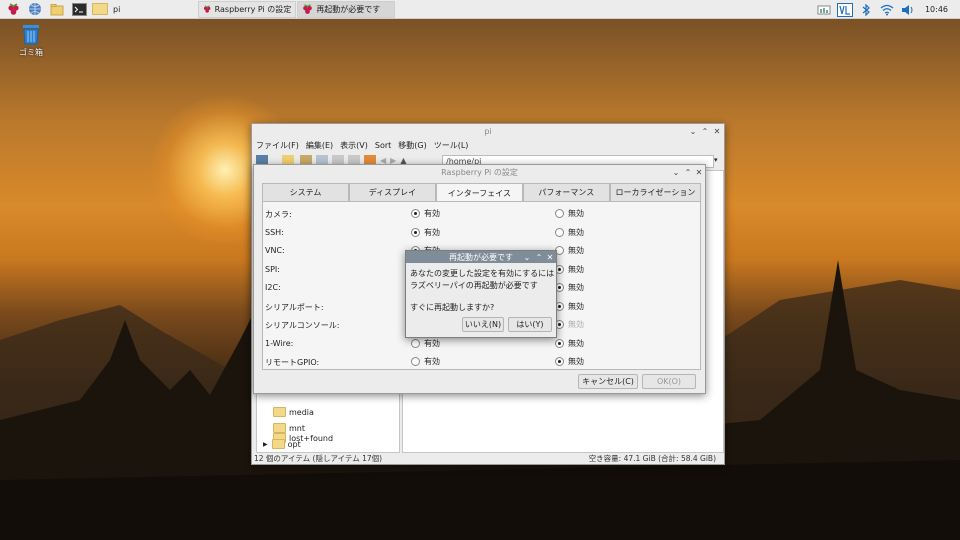  What do you see at coordinates (305, 192) in the screenshot?
I see `tab-system: システム` at bounding box center [305, 192].